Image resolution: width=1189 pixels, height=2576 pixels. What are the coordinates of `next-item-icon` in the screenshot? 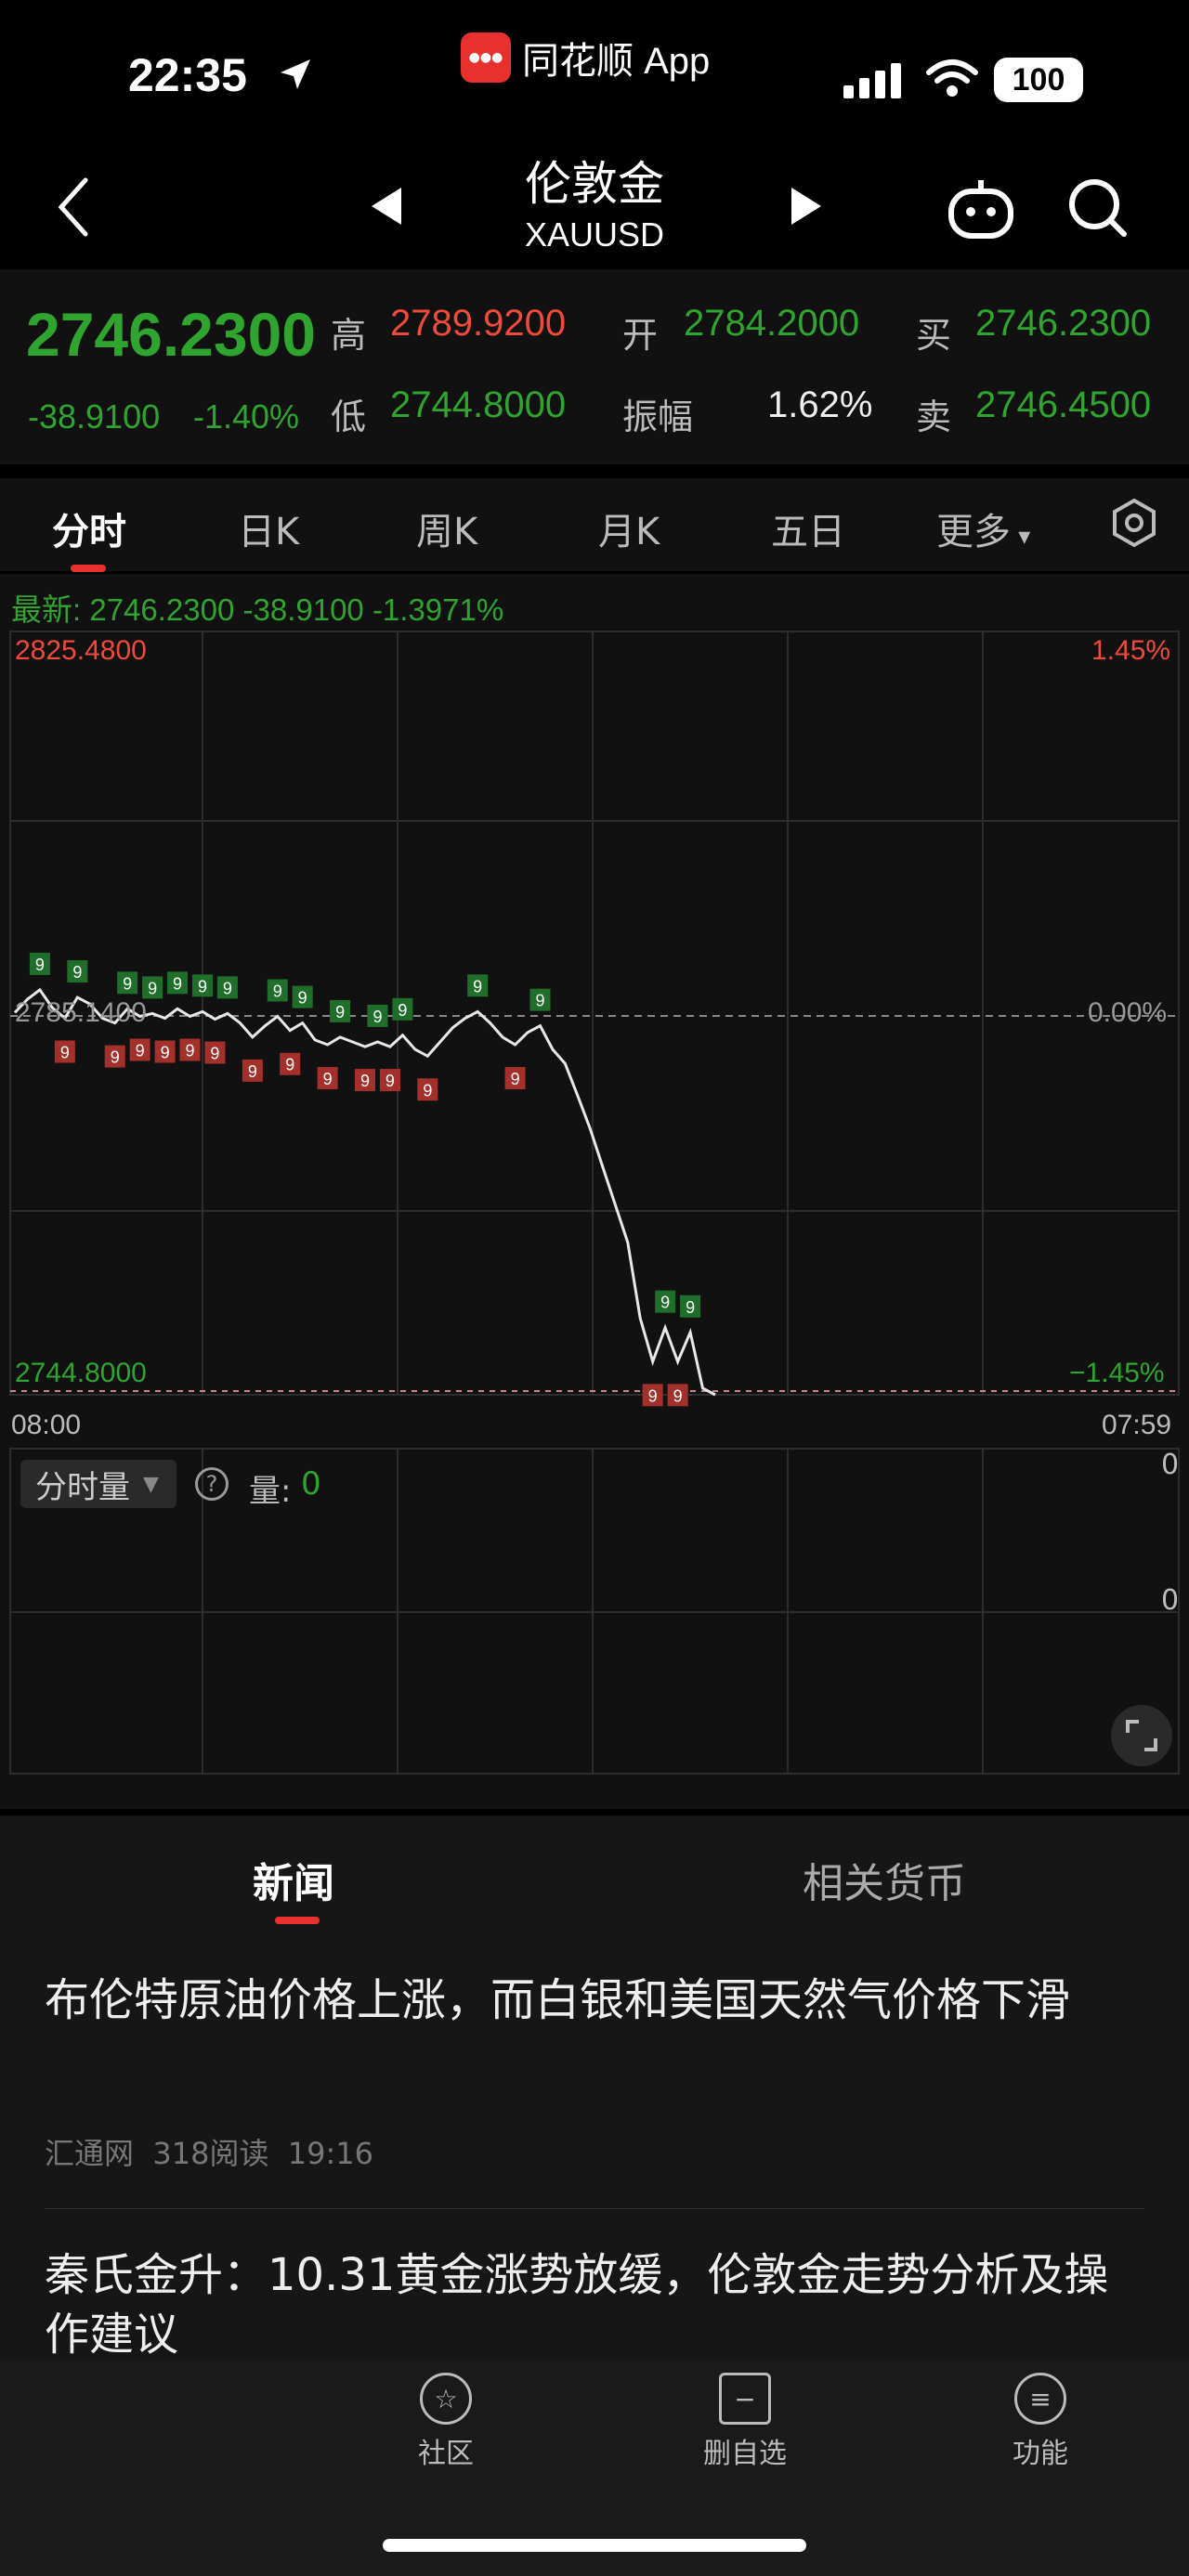 It's located at (807, 208).